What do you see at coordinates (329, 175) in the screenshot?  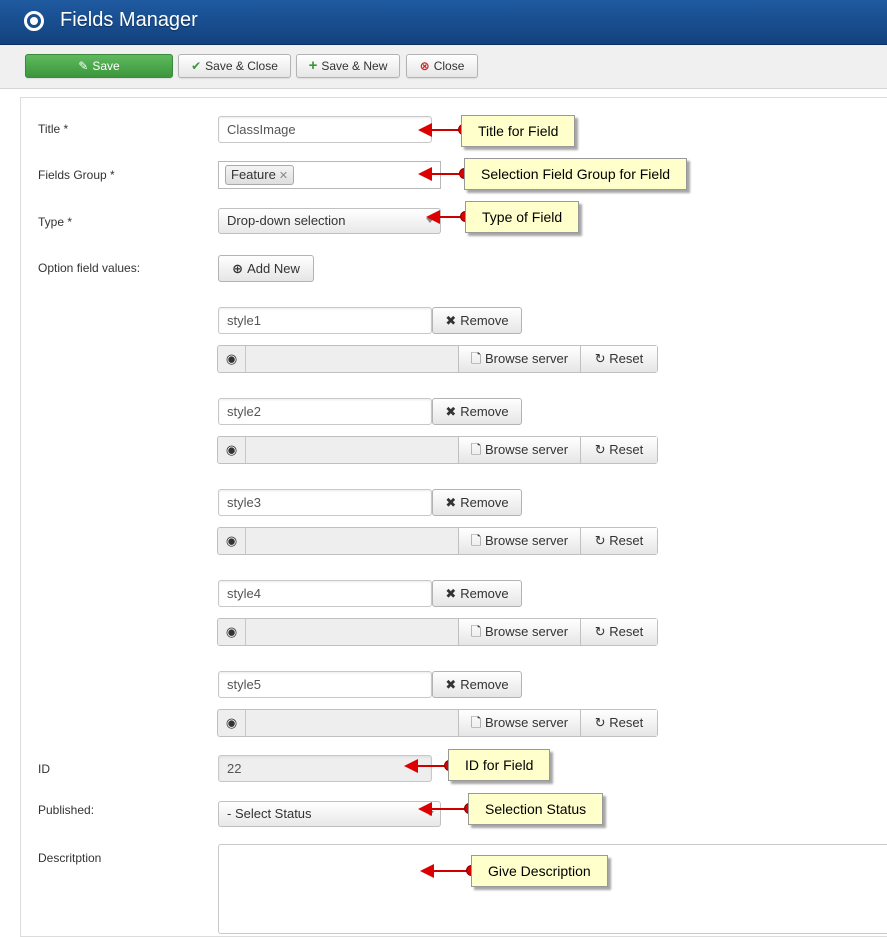 I see `fields-group-select: Feature ✕` at bounding box center [329, 175].